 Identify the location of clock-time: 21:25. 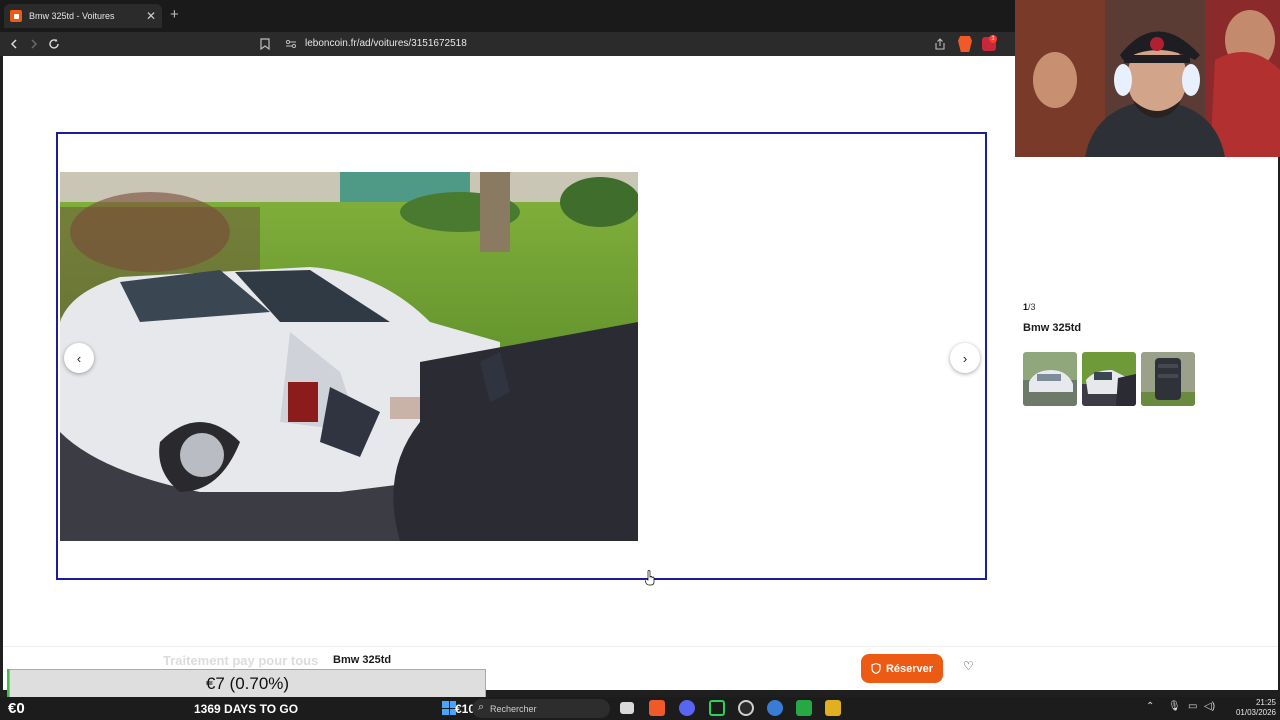
(1265, 702).